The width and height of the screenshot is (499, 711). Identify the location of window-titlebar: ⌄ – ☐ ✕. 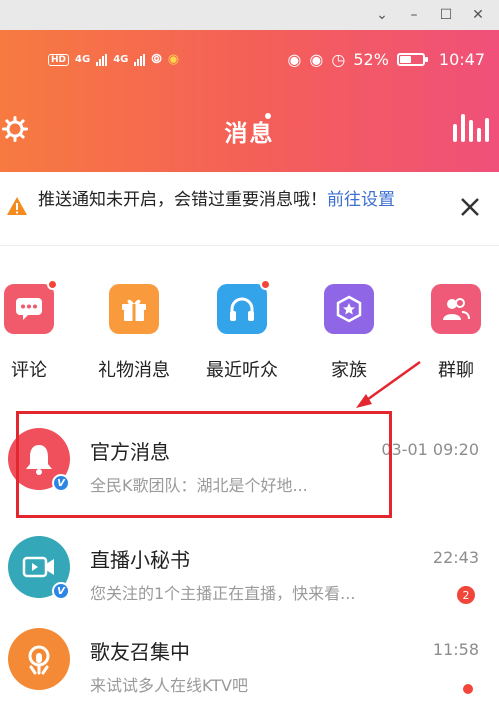
(249, 15).